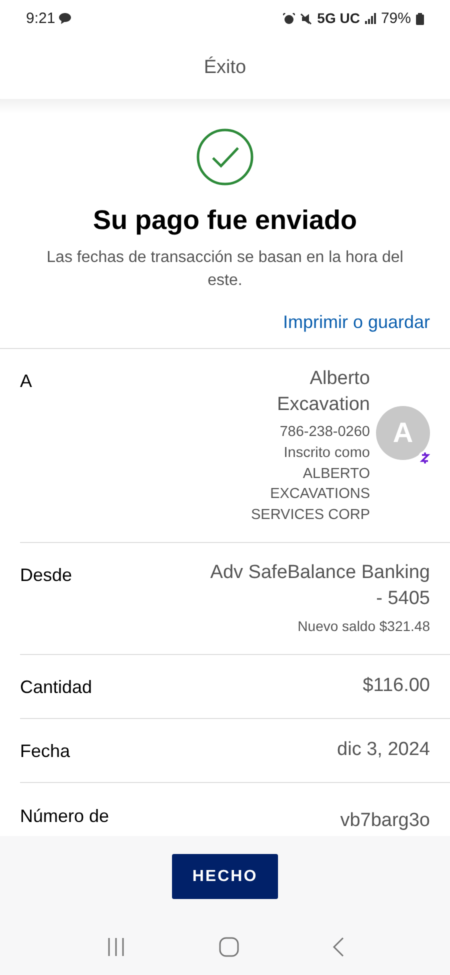 This screenshot has height=975, width=450. What do you see at coordinates (225, 68) in the screenshot?
I see `page-title: Éxito` at bounding box center [225, 68].